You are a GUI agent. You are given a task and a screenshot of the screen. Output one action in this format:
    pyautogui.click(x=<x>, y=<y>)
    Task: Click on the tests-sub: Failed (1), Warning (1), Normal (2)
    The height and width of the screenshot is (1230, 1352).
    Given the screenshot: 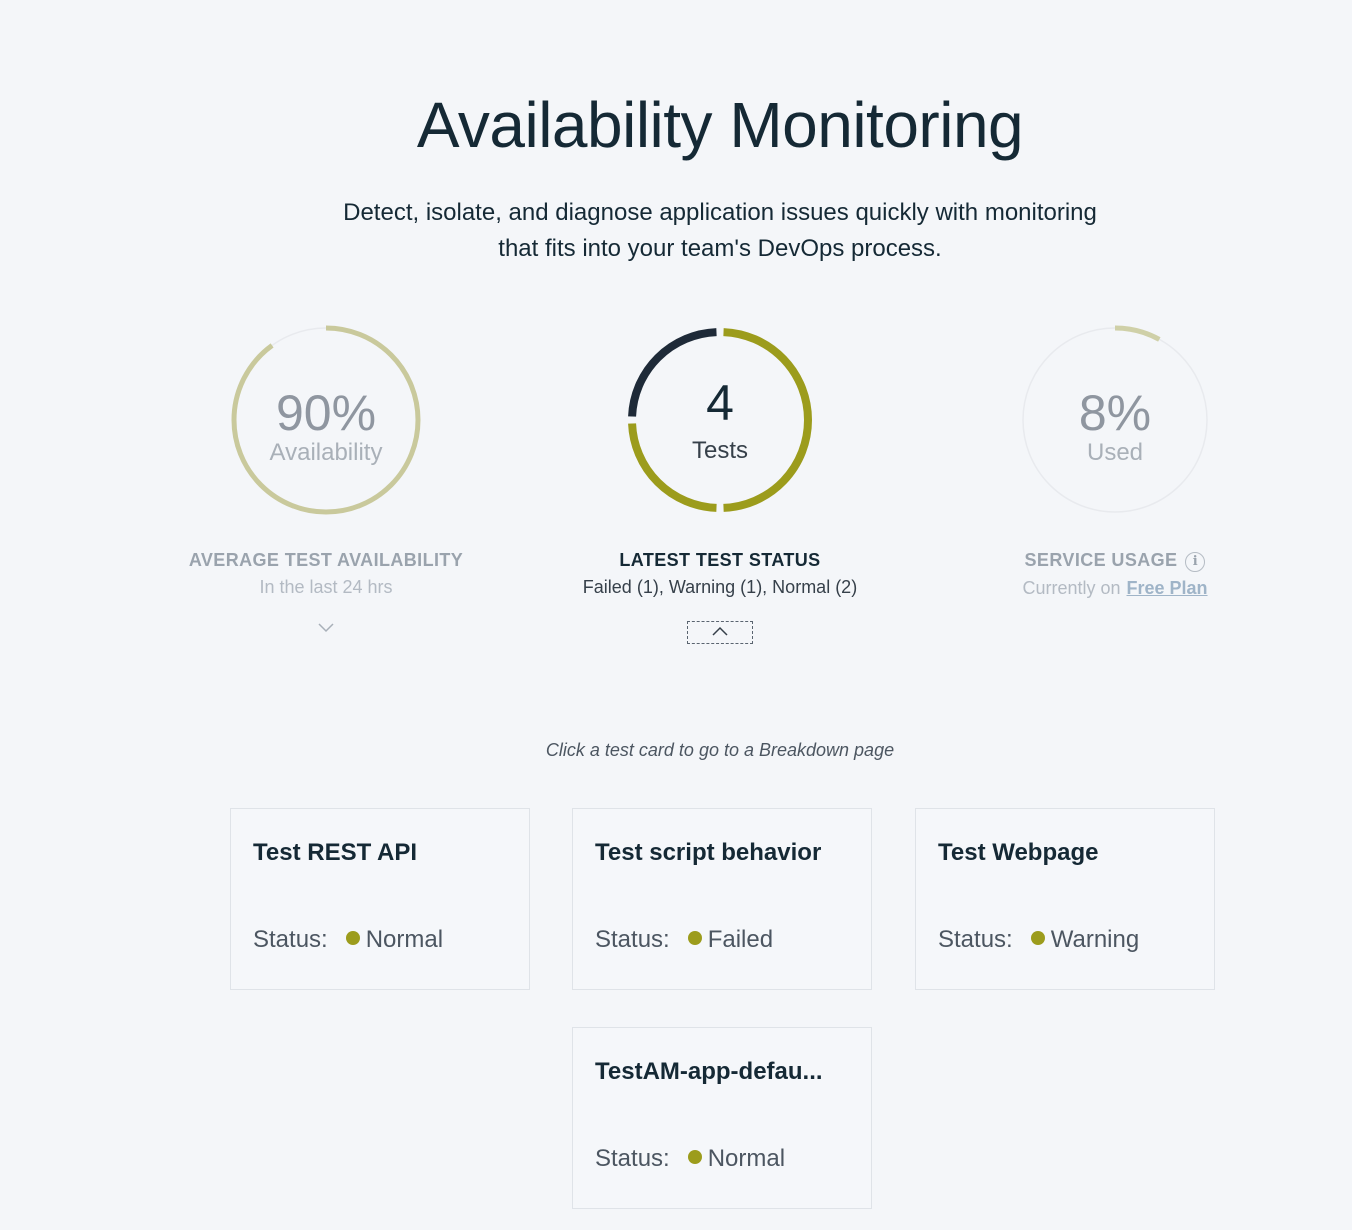 What is the action you would take?
    pyautogui.click(x=720, y=587)
    